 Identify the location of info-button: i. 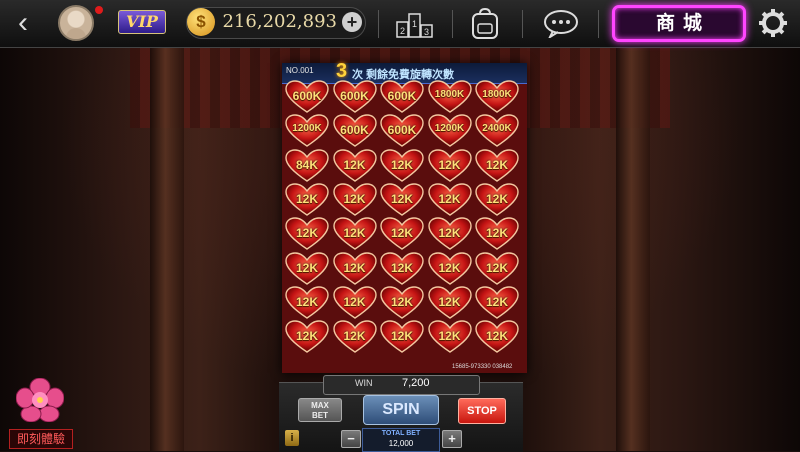
(292, 438).